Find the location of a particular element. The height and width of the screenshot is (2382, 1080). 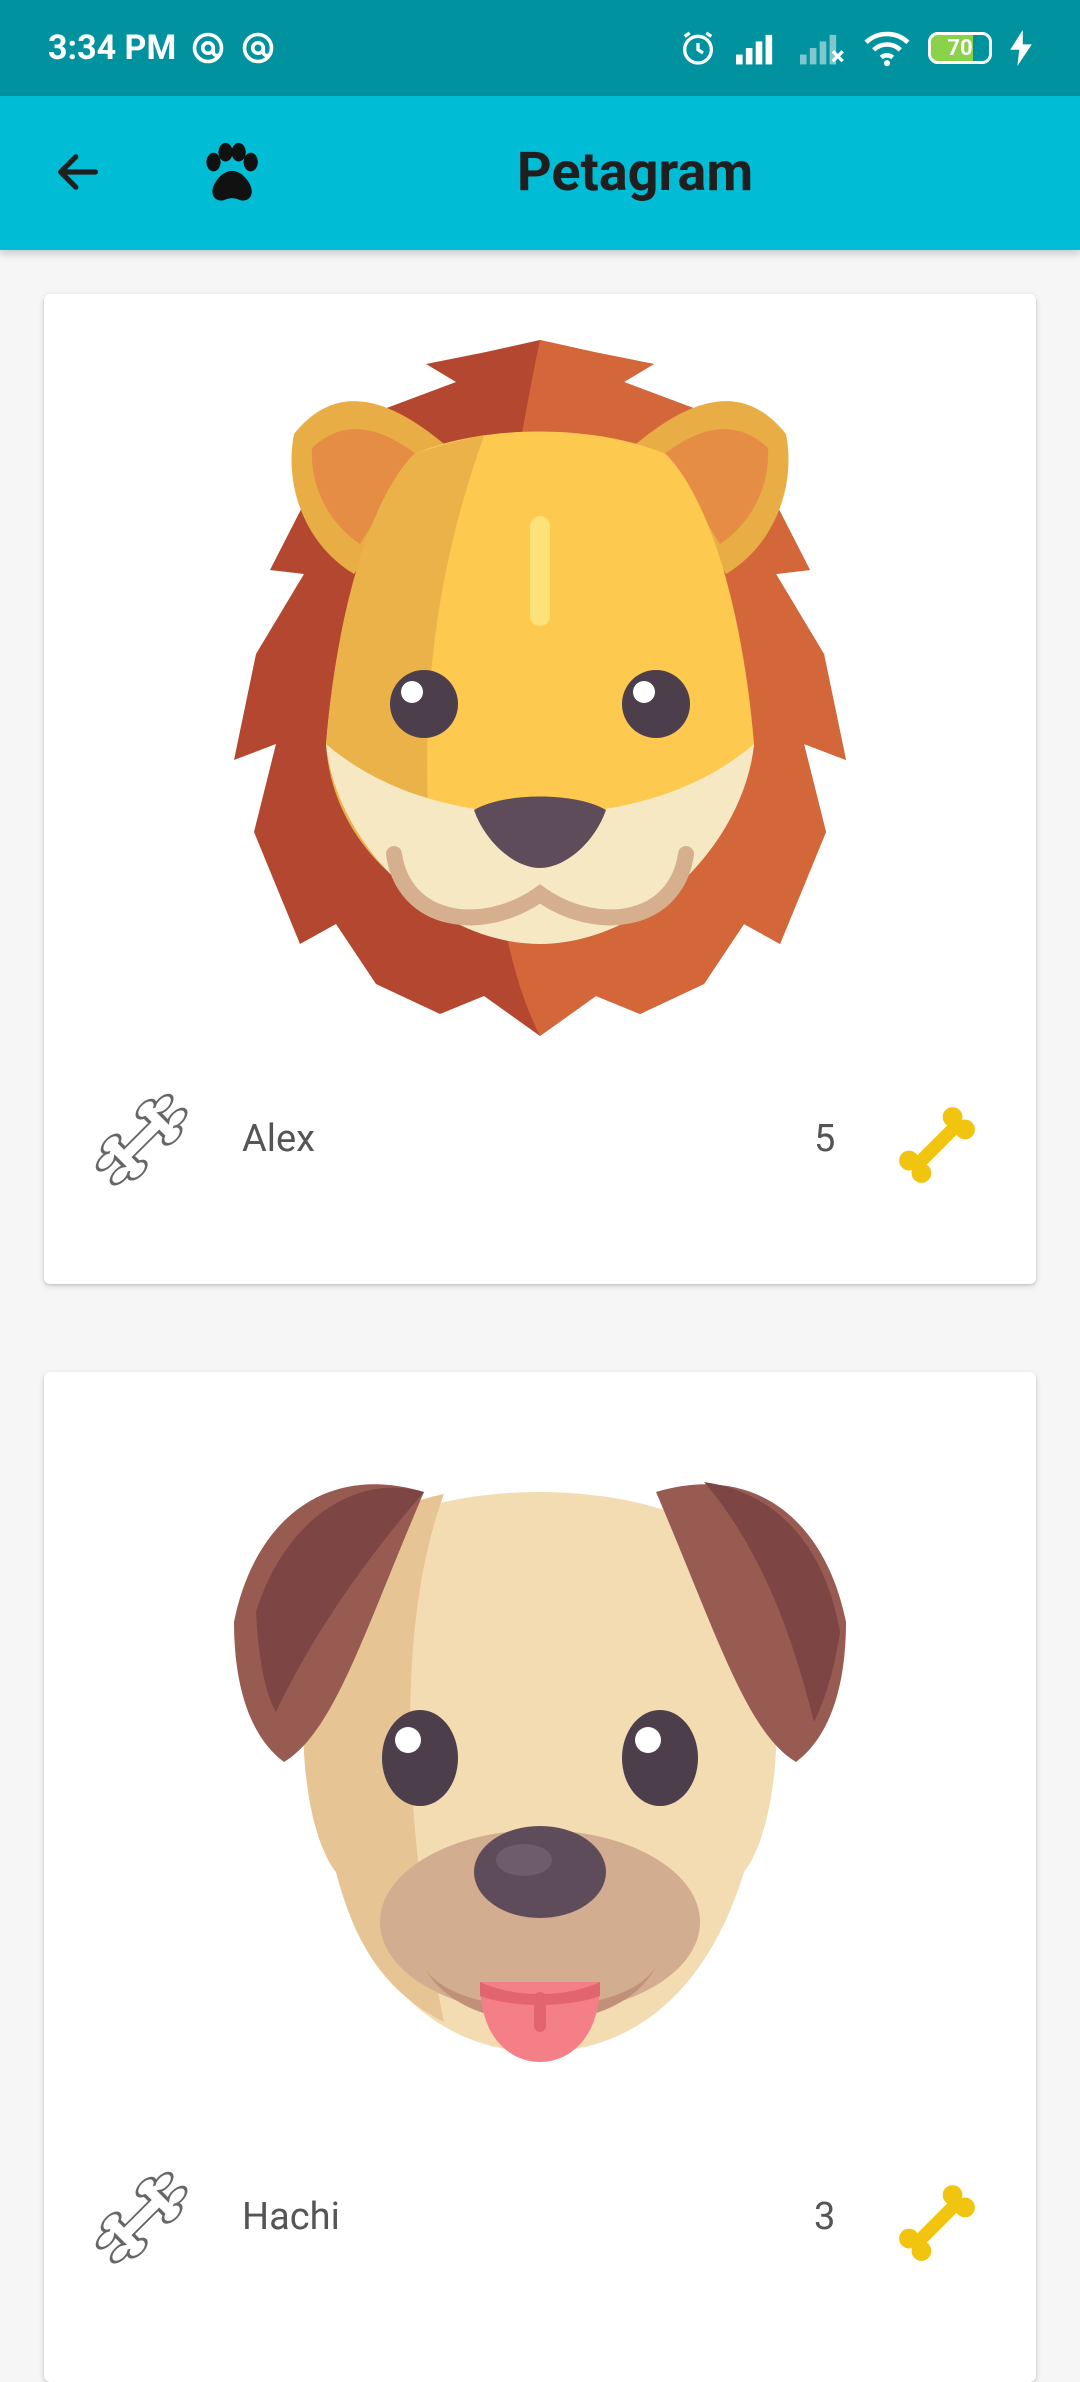

pet-row: Hachi 3 is located at coordinates (540, 2217).